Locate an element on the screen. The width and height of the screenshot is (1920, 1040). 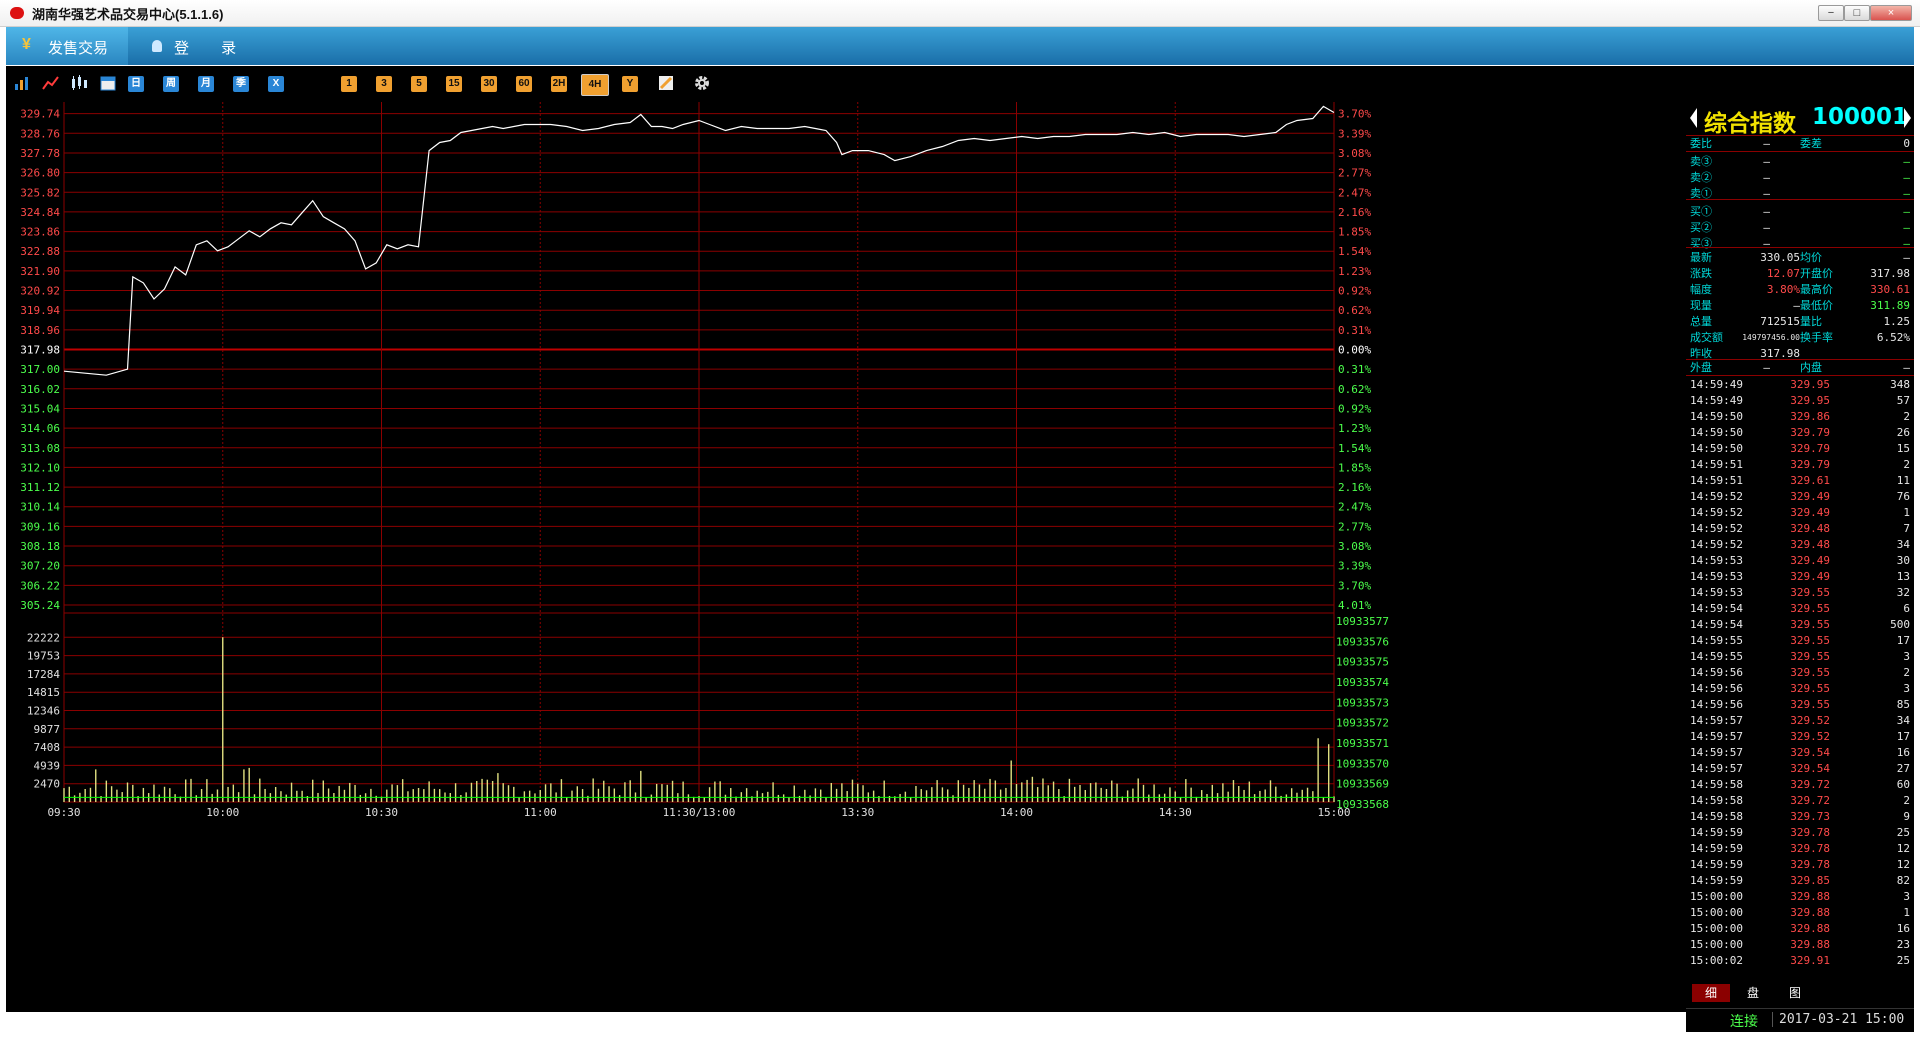
weicha-label: 委差 is located at coordinates (1811, 143).